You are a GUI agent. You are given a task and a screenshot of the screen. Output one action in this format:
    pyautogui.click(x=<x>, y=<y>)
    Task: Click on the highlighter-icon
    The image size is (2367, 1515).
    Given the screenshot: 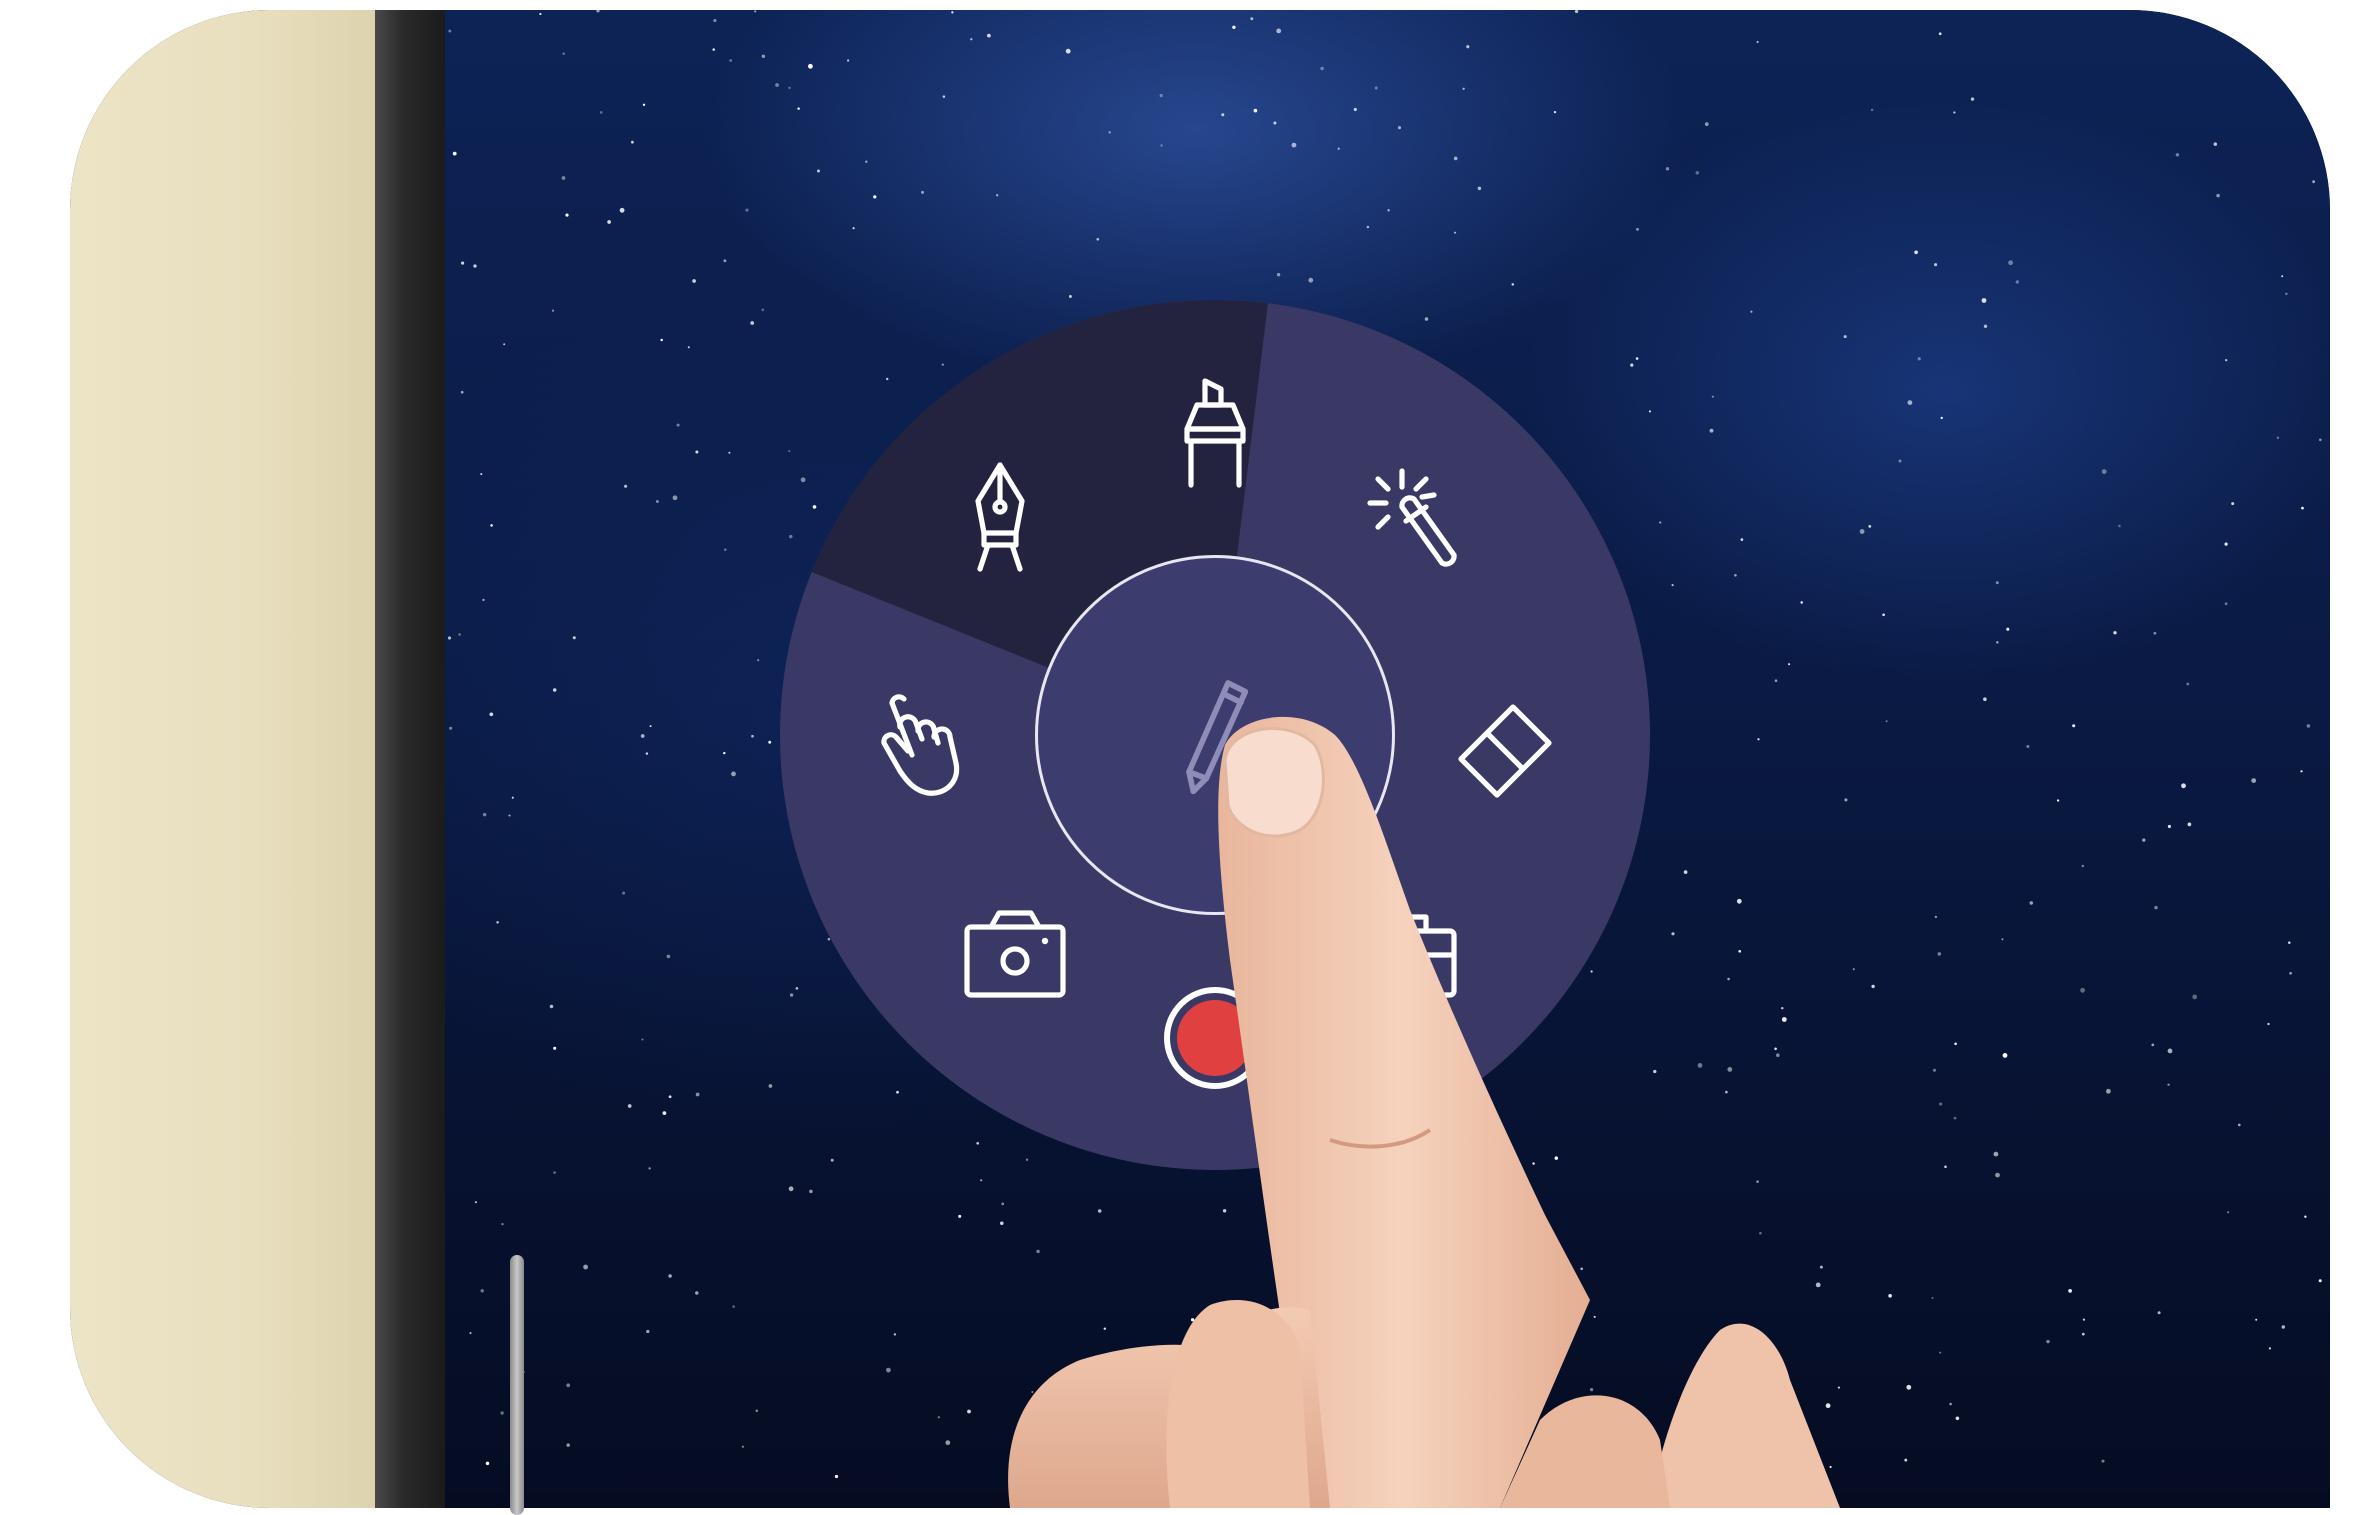 What is the action you would take?
    pyautogui.click(x=1215, y=433)
    